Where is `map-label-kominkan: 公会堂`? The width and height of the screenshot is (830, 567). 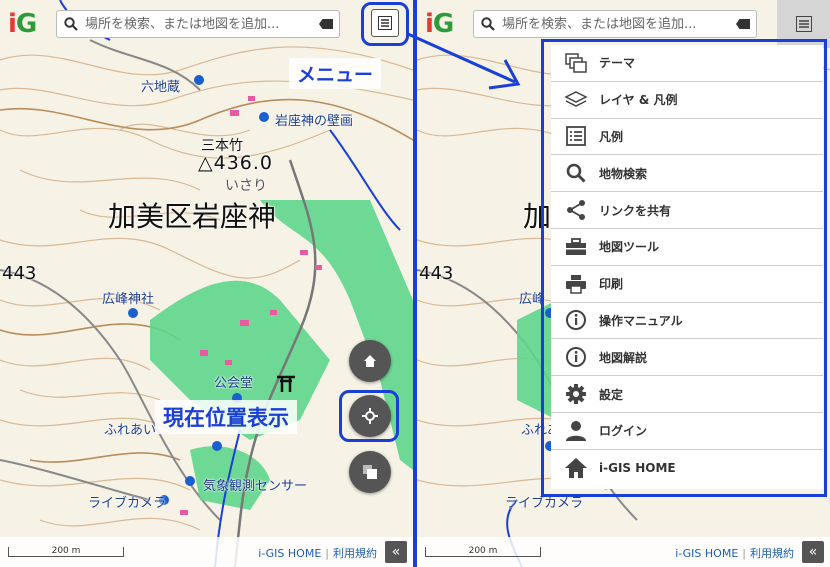
map-label-kominkan: 公会堂 is located at coordinates (234, 383).